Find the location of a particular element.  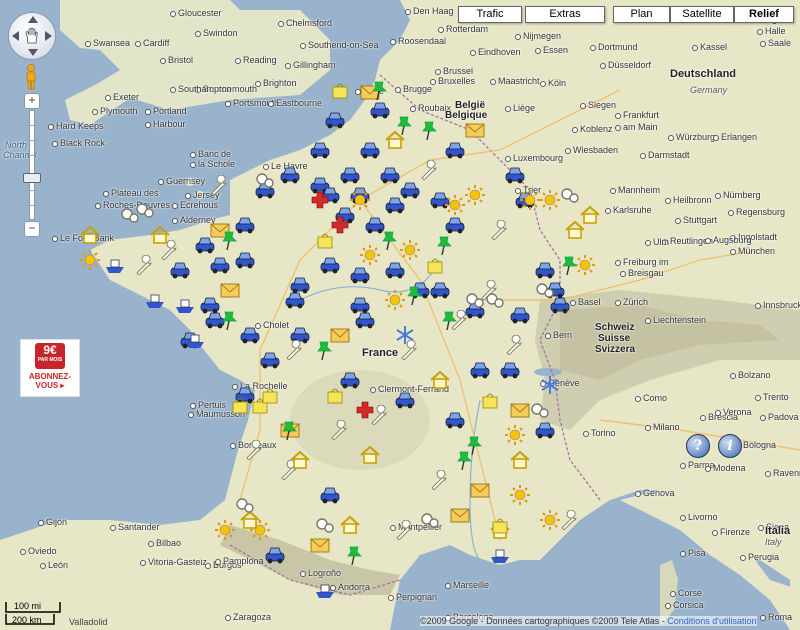

zoom-slider-track is located at coordinates (32, 165).